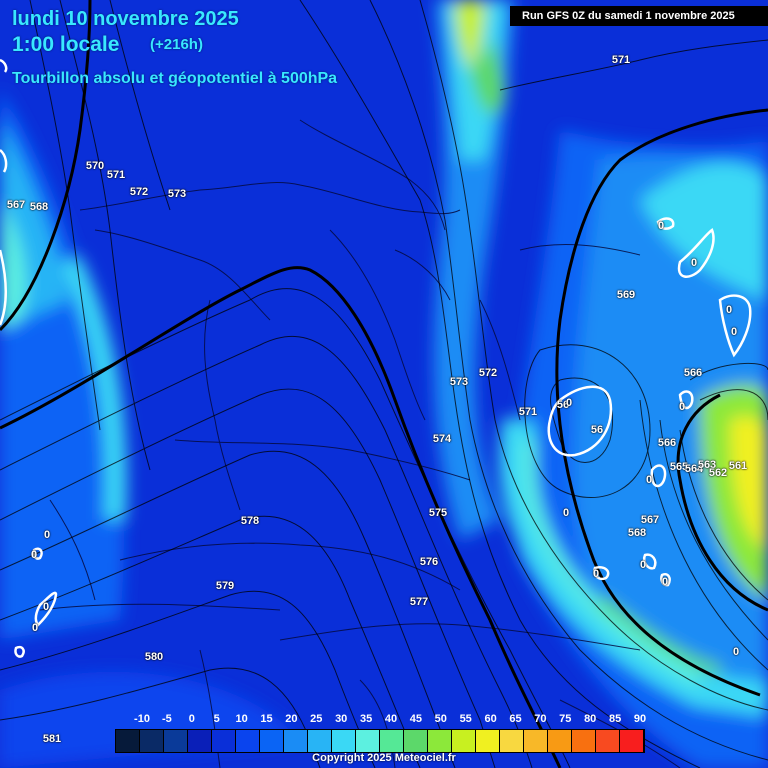  What do you see at coordinates (419, 602) in the screenshot?
I see `contour-label: 577` at bounding box center [419, 602].